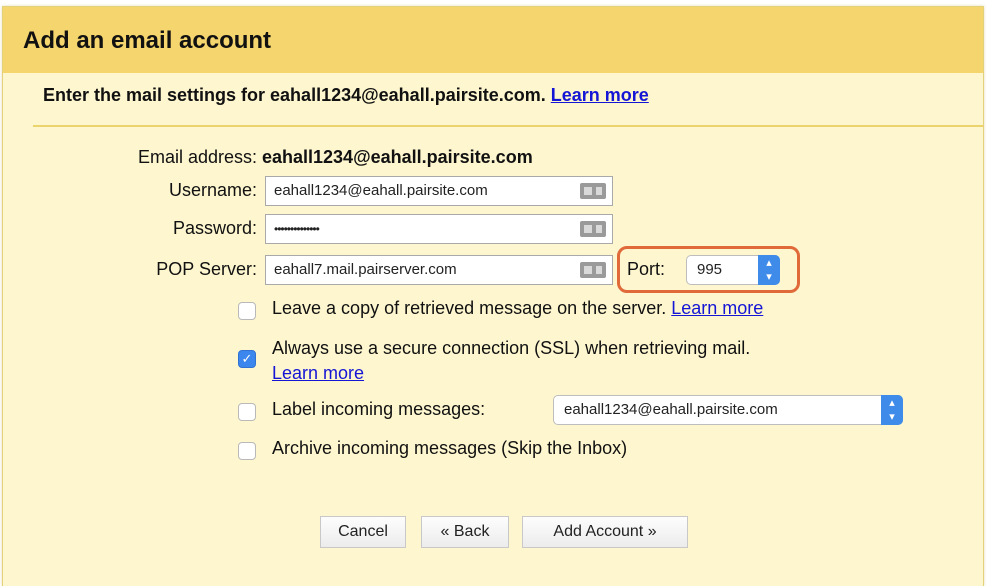 This screenshot has width=988, height=586. Describe the element at coordinates (212, 190) in the screenshot. I see `username-label: Username:` at that location.